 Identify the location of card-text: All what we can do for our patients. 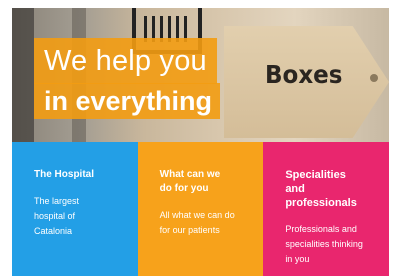
(197, 222).